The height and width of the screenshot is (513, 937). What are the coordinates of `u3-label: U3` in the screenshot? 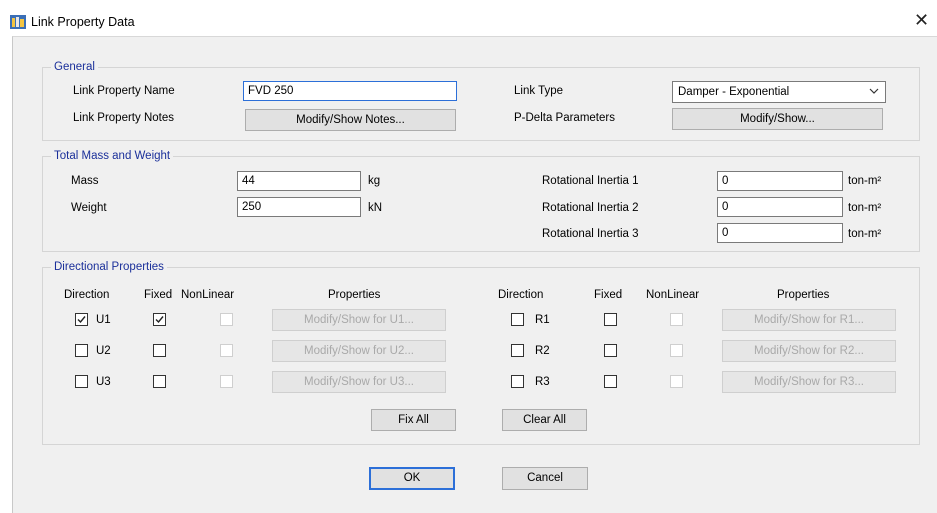 It's located at (103, 382).